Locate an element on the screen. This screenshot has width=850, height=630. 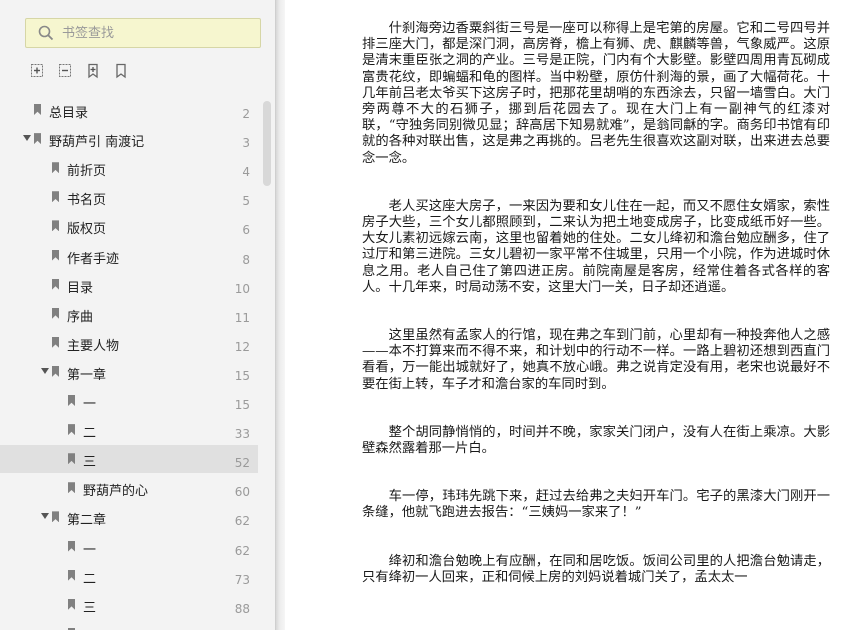
search-icon is located at coordinates (46, 33).